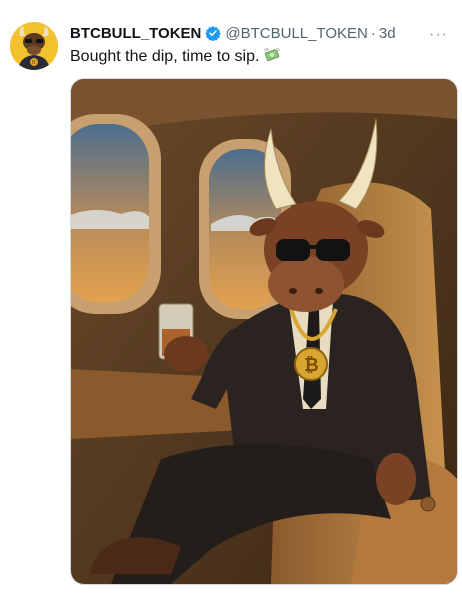  I want to click on bull-avatar-image: B, so click(34, 46).